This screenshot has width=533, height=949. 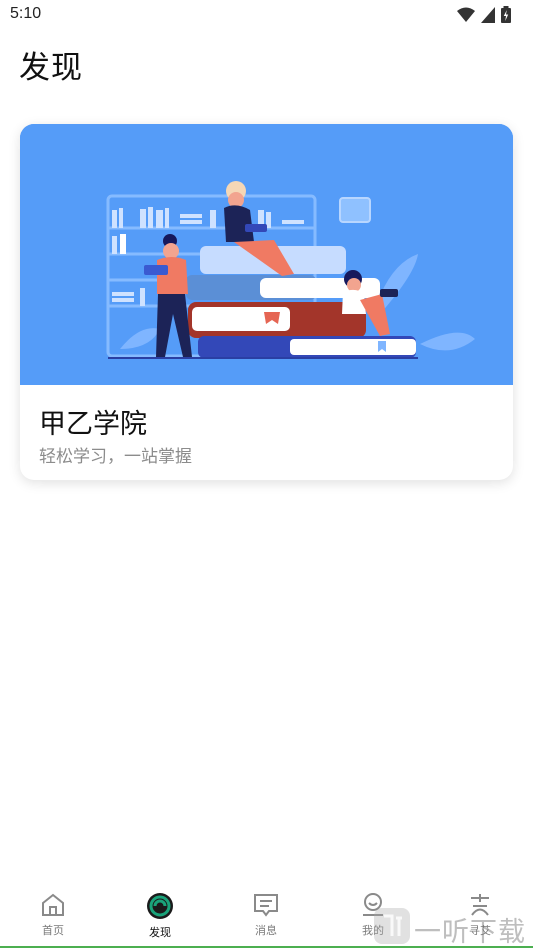 What do you see at coordinates (115, 457) in the screenshot?
I see `card-subtitle: 轻松学习，一站掌握` at bounding box center [115, 457].